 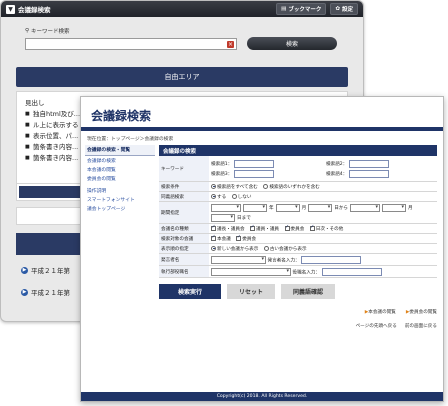 I want to click on sidebar-header: 会議録の検索・閲覧, so click(x=120, y=150).